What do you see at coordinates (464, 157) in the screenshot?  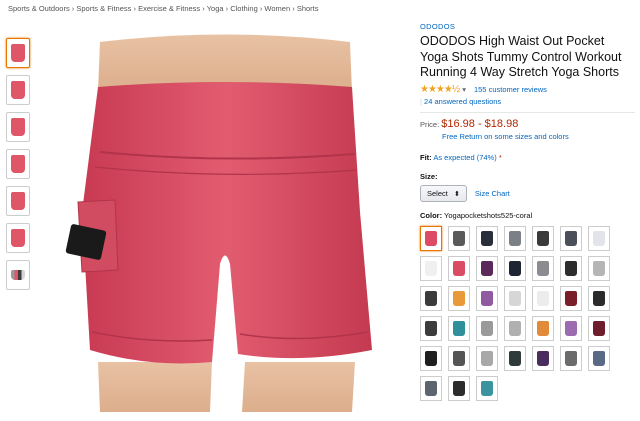 I see `fit-value-link: As expected (74%)` at bounding box center [464, 157].